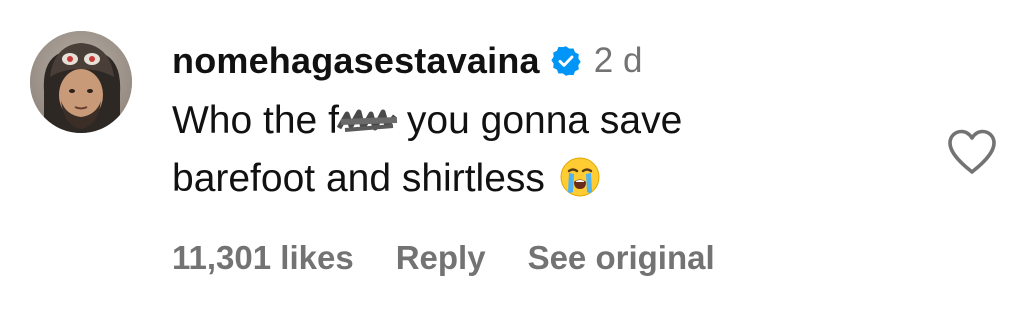 Image resolution: width=1024 pixels, height=309 pixels. What do you see at coordinates (621, 258) in the screenshot?
I see `see-original-button: See original` at bounding box center [621, 258].